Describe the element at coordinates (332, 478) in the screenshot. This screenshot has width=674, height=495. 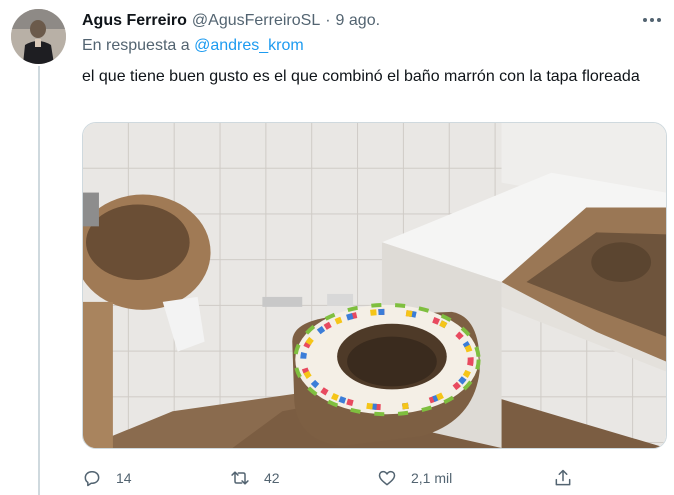
I see `tweet-actions: 14 42 2,1 mil` at that location.